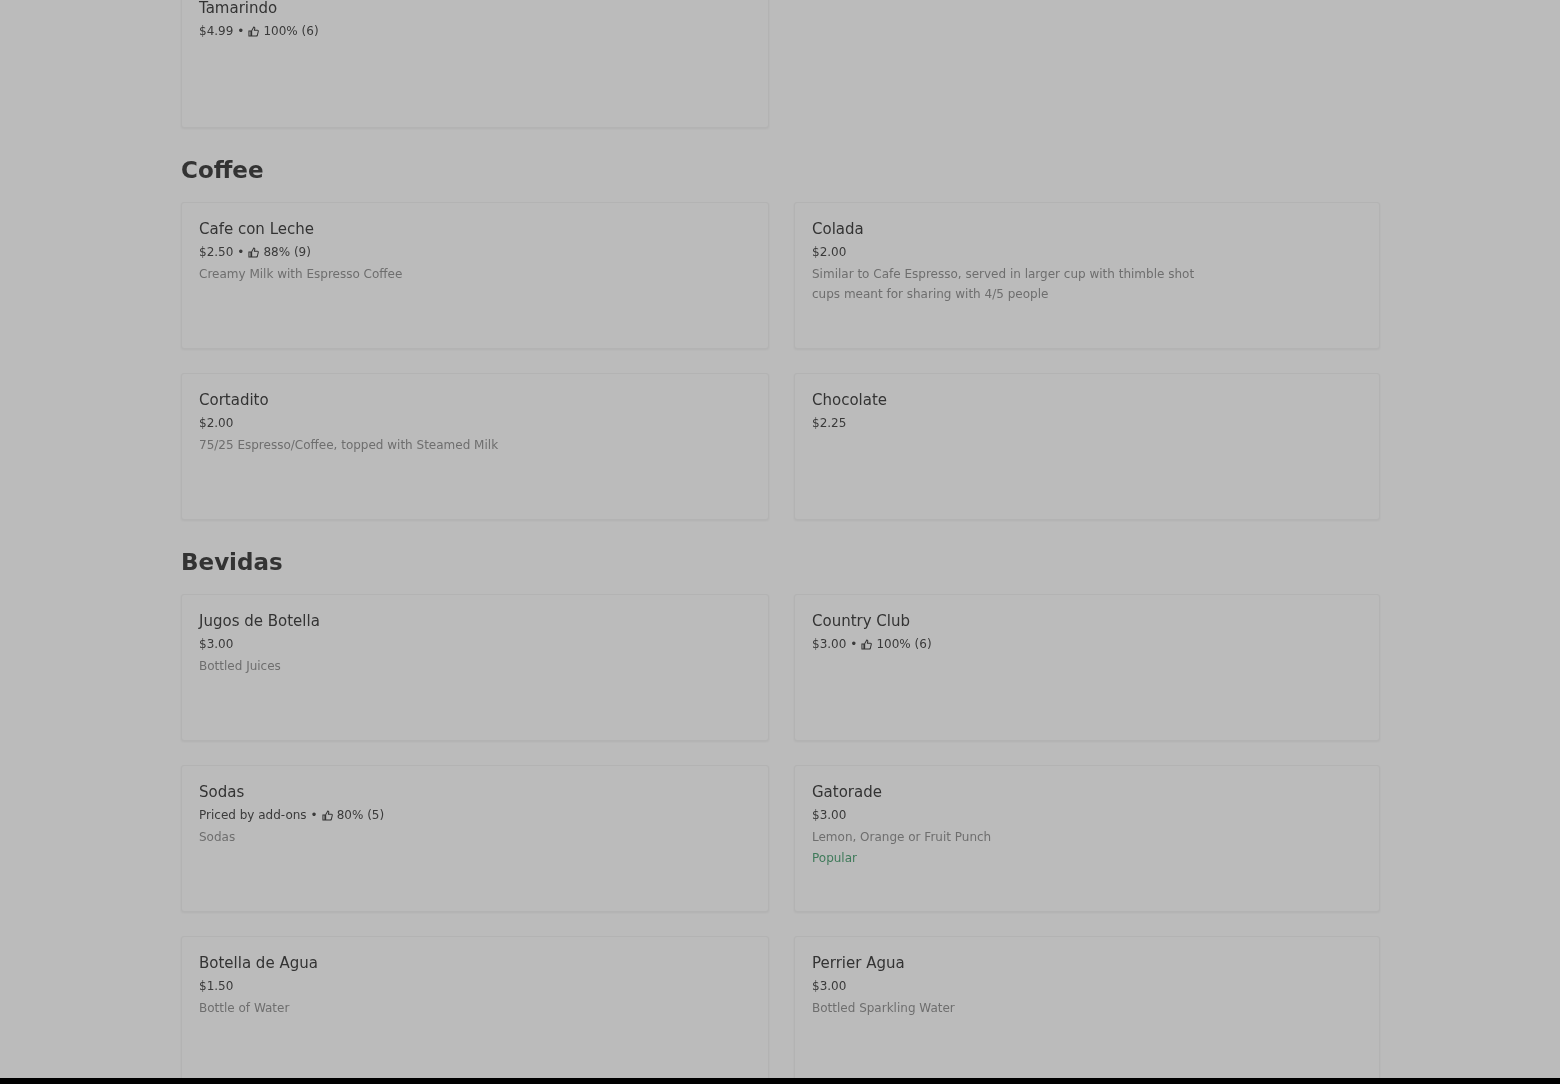  What do you see at coordinates (222, 170) in the screenshot?
I see `section-heading: Coffee` at bounding box center [222, 170].